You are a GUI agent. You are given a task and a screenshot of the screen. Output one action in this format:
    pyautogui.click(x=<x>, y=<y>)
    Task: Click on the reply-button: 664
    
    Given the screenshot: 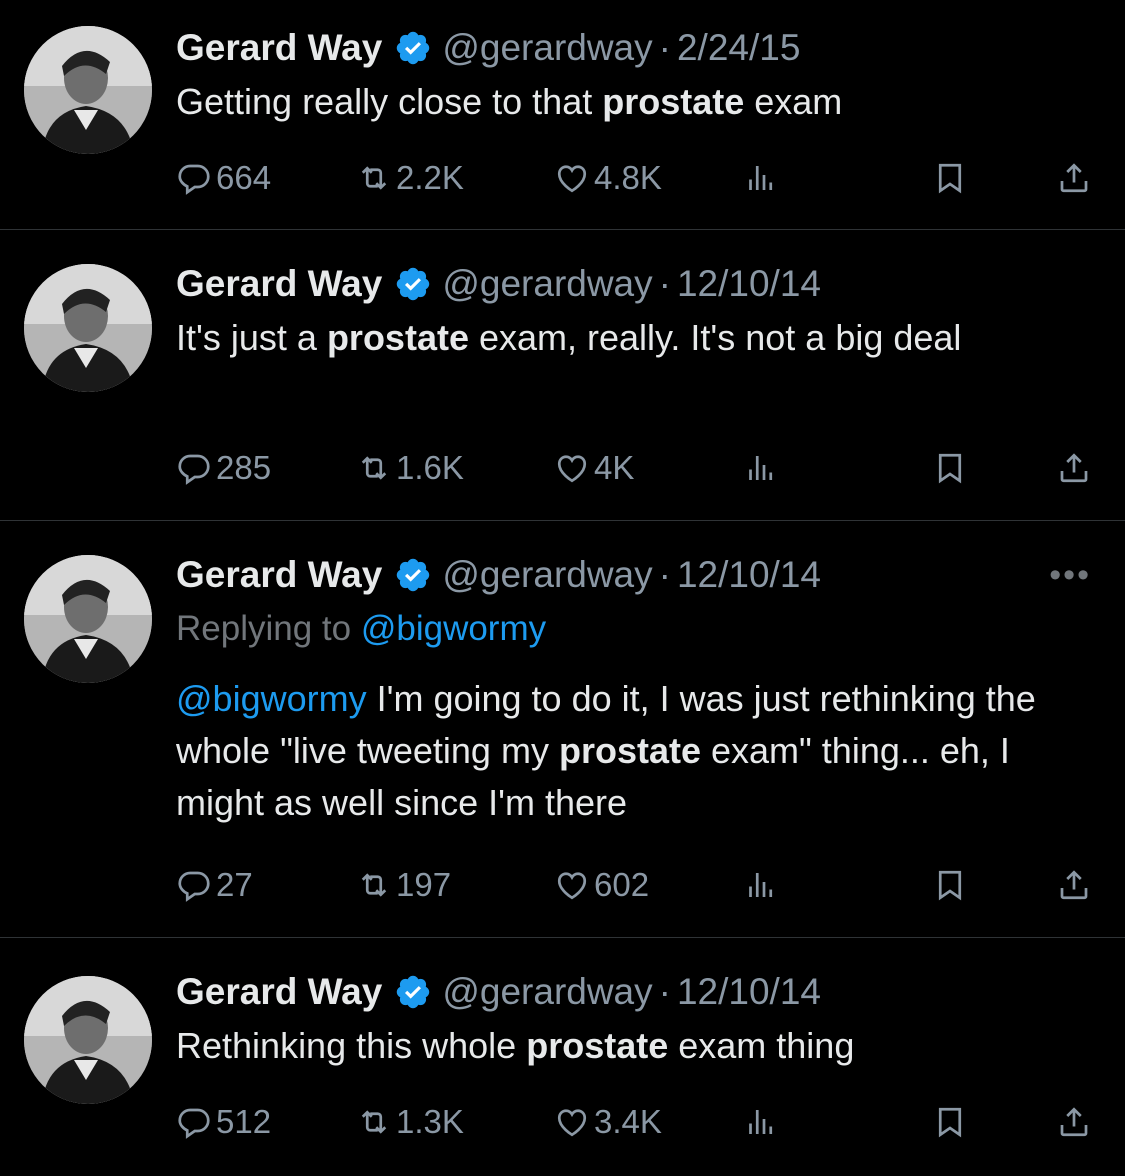 What is the action you would take?
    pyautogui.click(x=223, y=178)
    